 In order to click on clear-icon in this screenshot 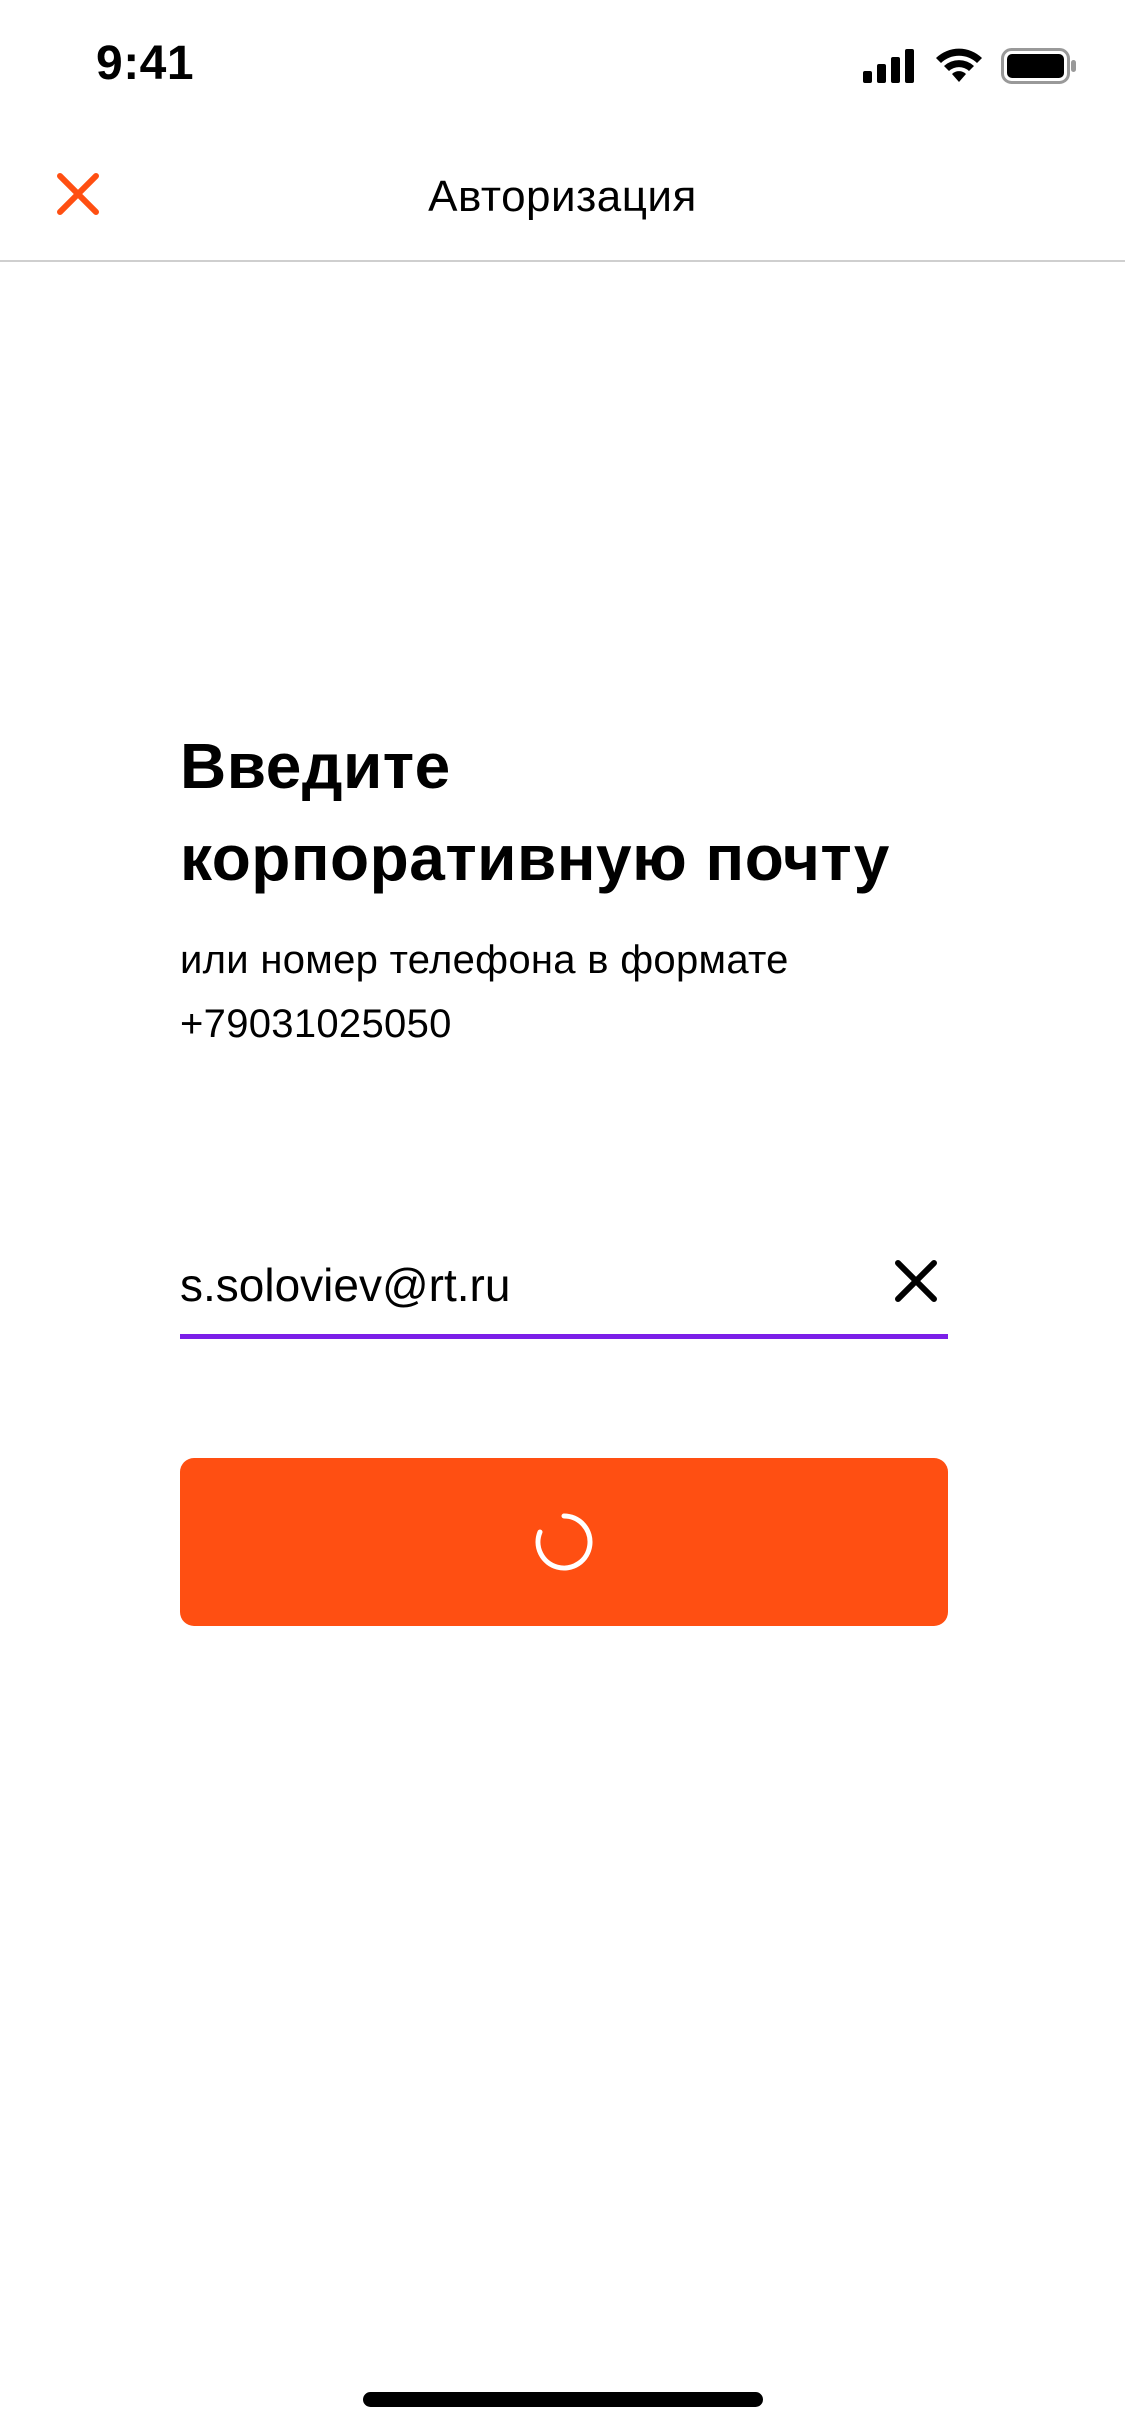, I will do `click(916, 1281)`.